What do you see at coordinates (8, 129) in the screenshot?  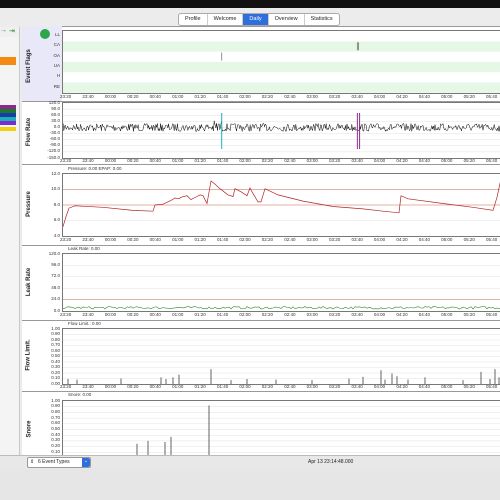 I see `color-swatch` at bounding box center [8, 129].